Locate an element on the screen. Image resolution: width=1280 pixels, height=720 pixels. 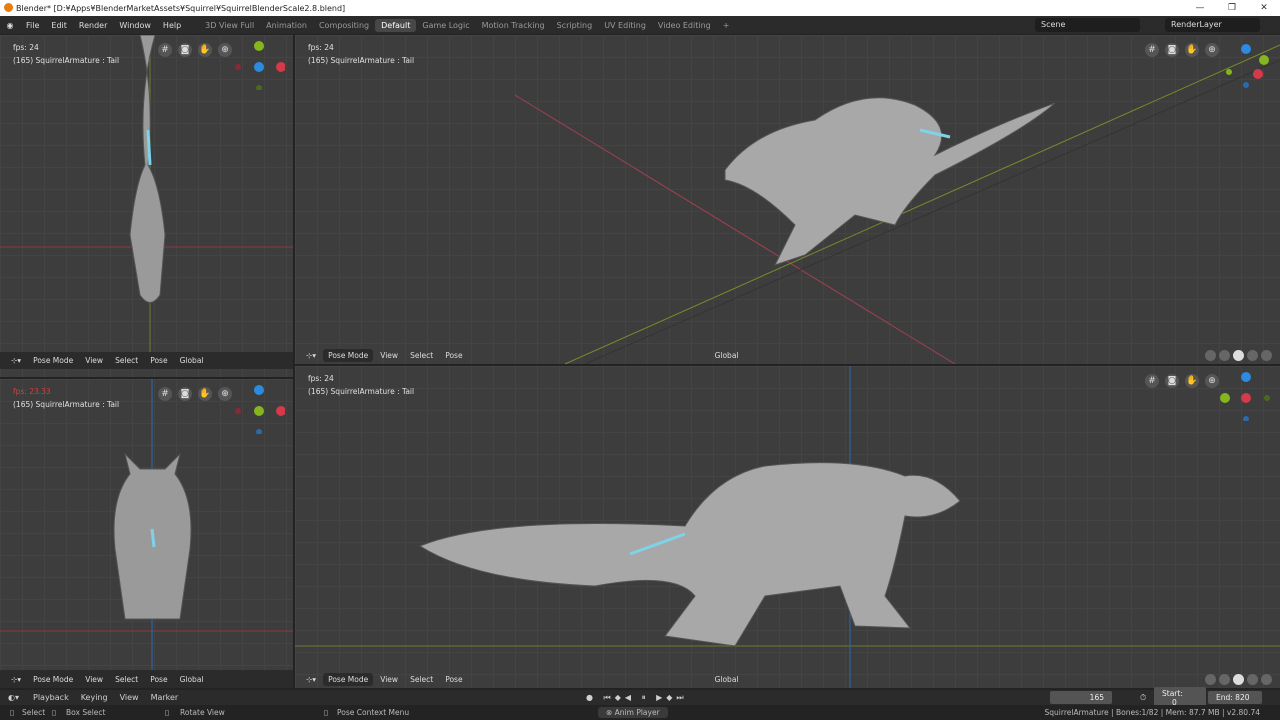
scene-selector: Scene is located at coordinates (1087, 25).